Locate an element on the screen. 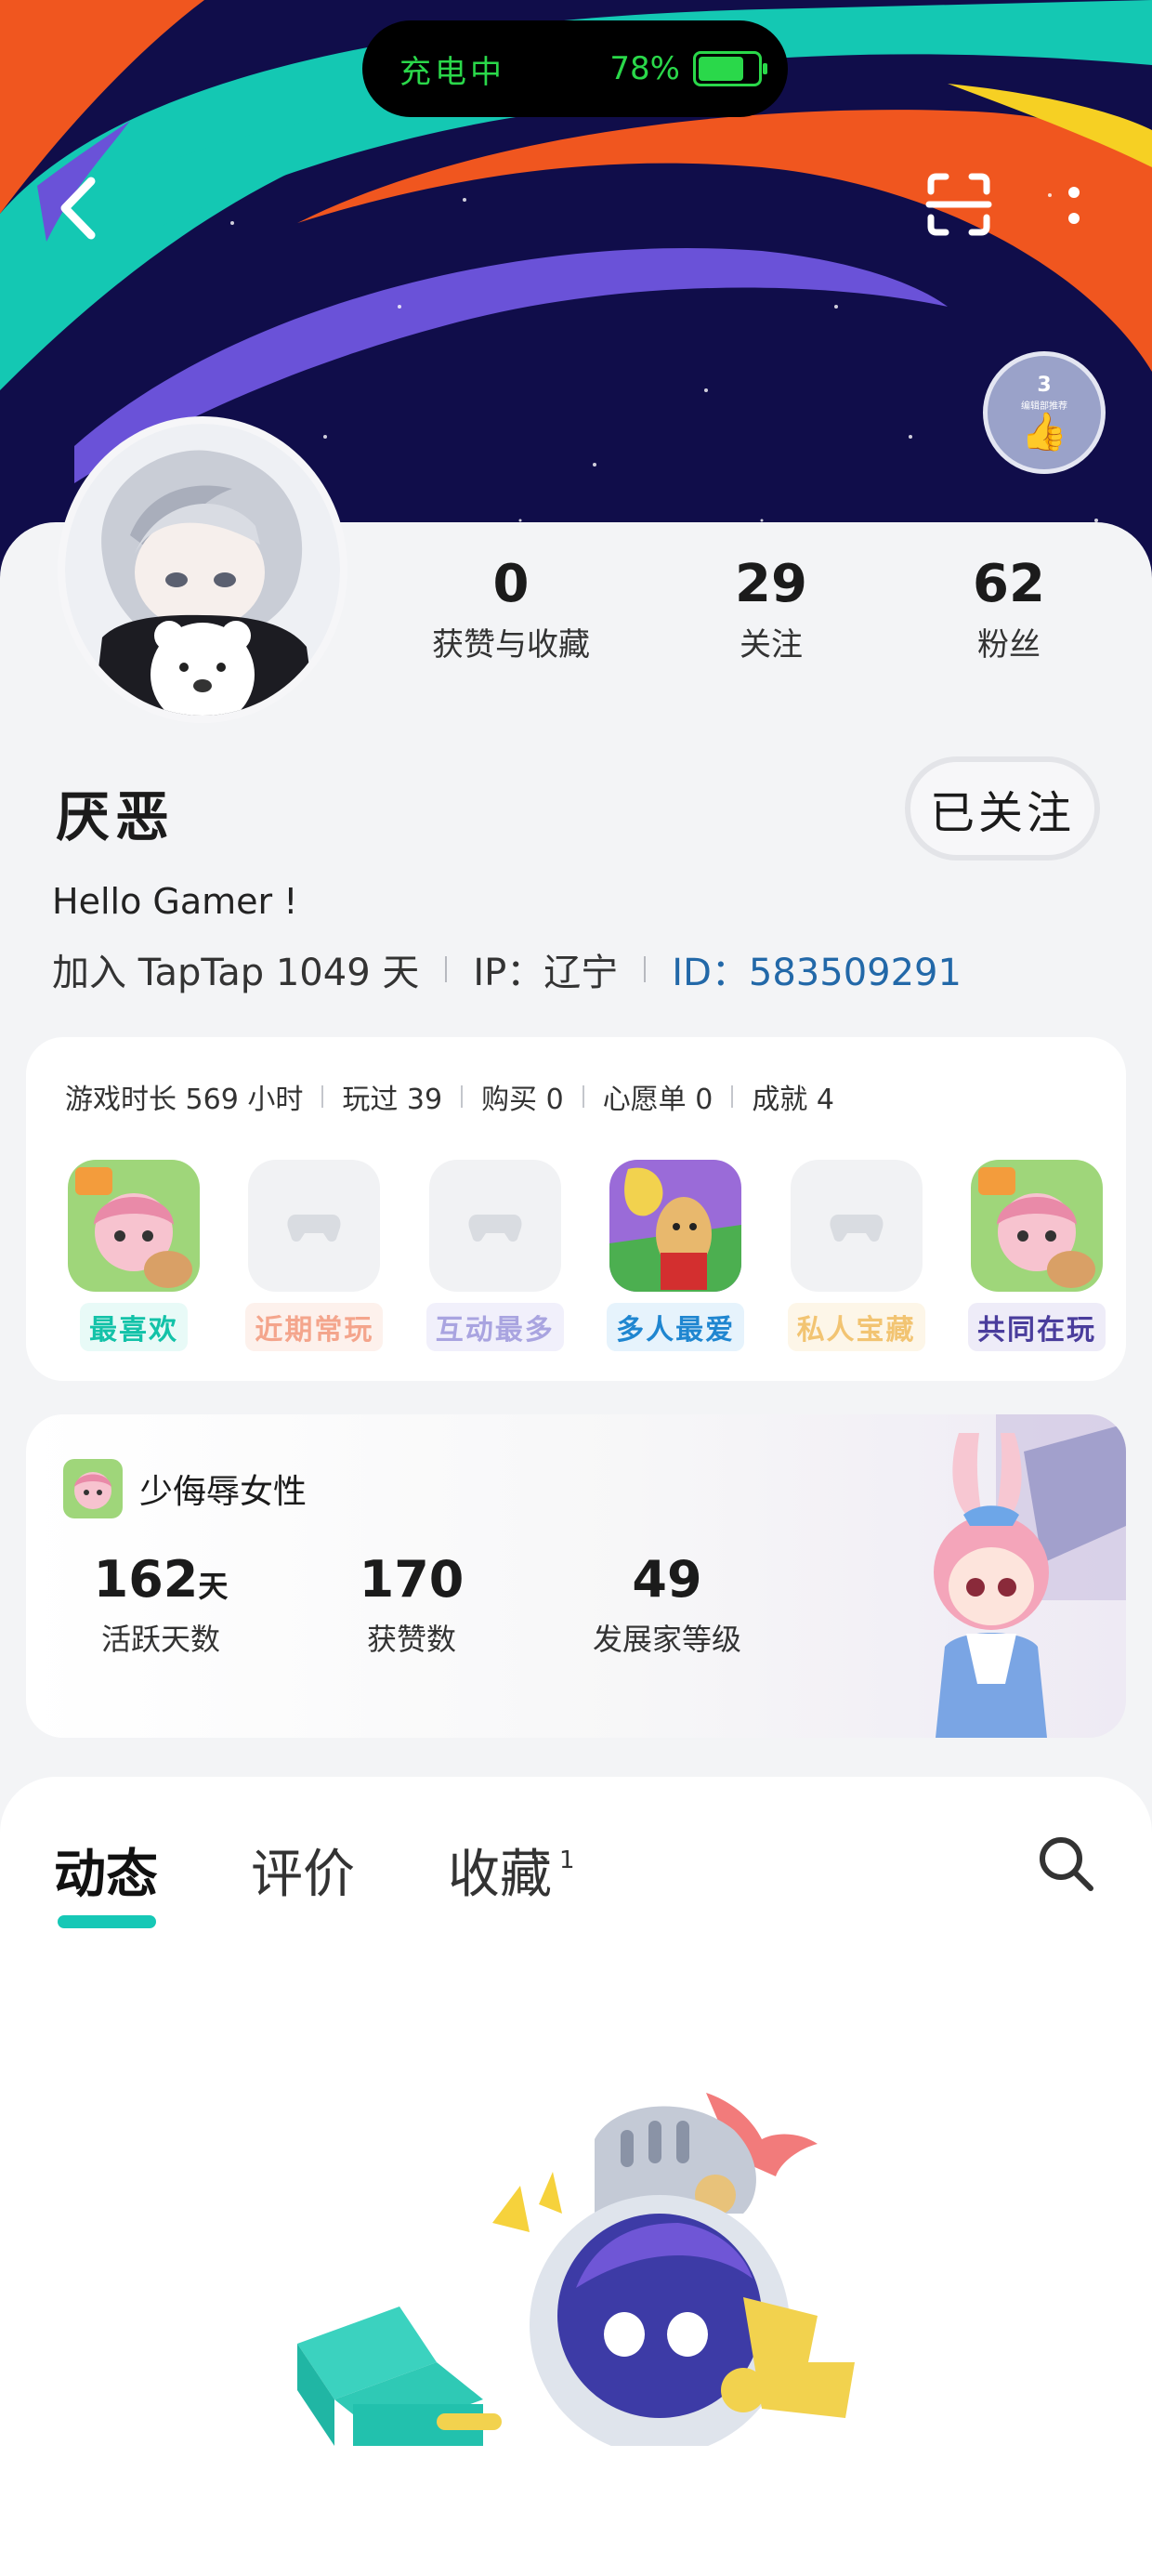  stat-likes: 0 获赞与收藏 is located at coordinates (510, 610).